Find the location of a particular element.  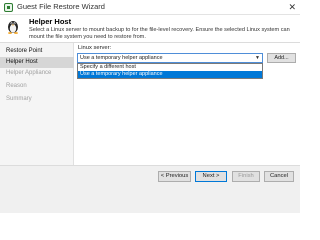

wizard-app-icon is located at coordinates (8, 7).